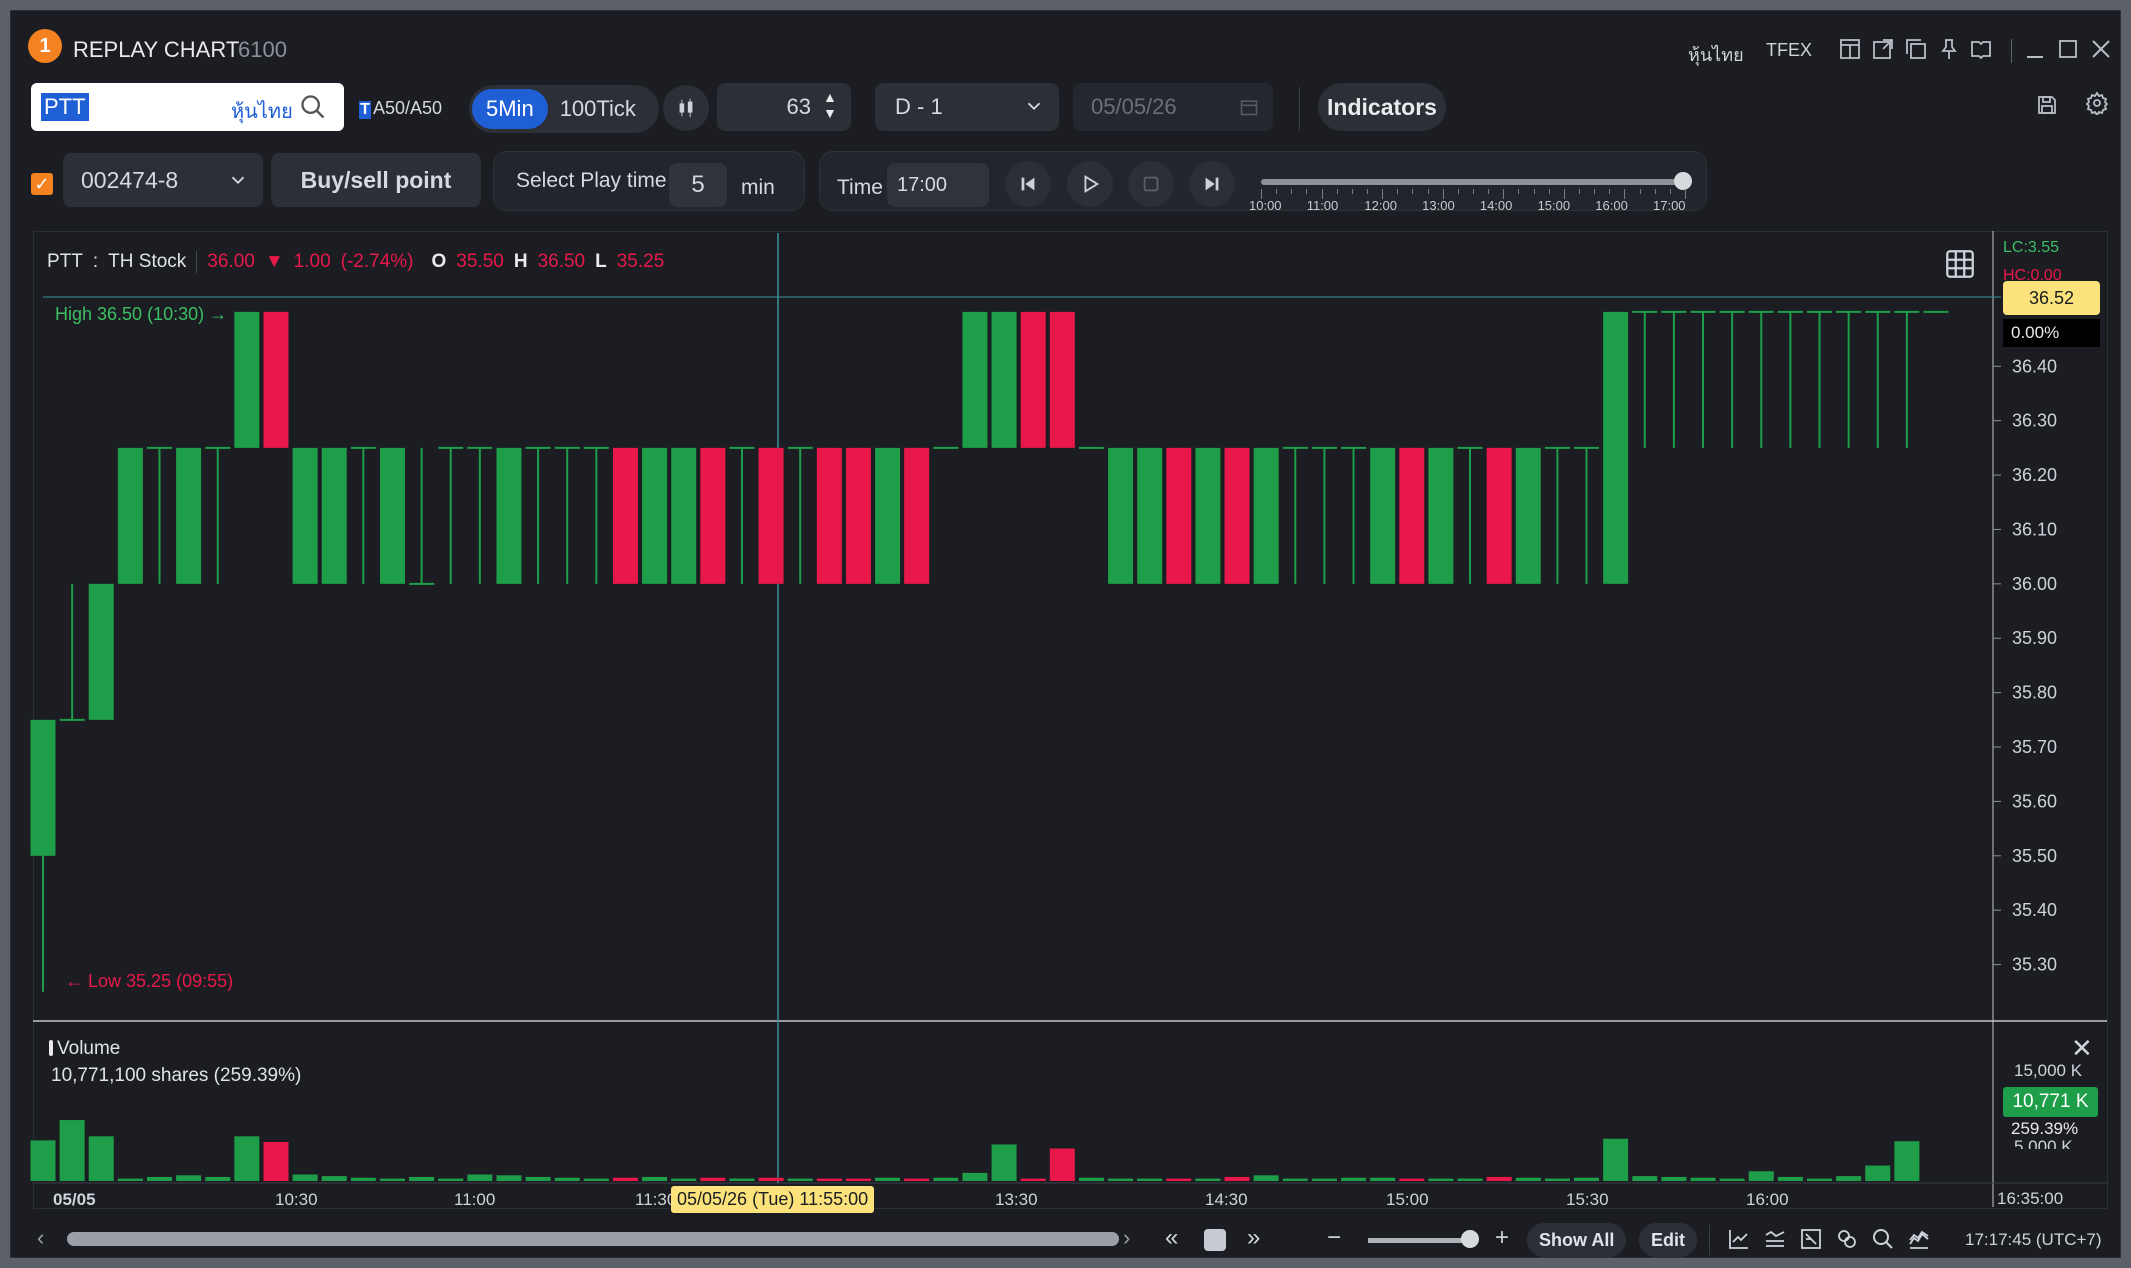 This screenshot has height=1268, width=2131. What do you see at coordinates (1709, 1240) in the screenshot?
I see `bottom-separator` at bounding box center [1709, 1240].